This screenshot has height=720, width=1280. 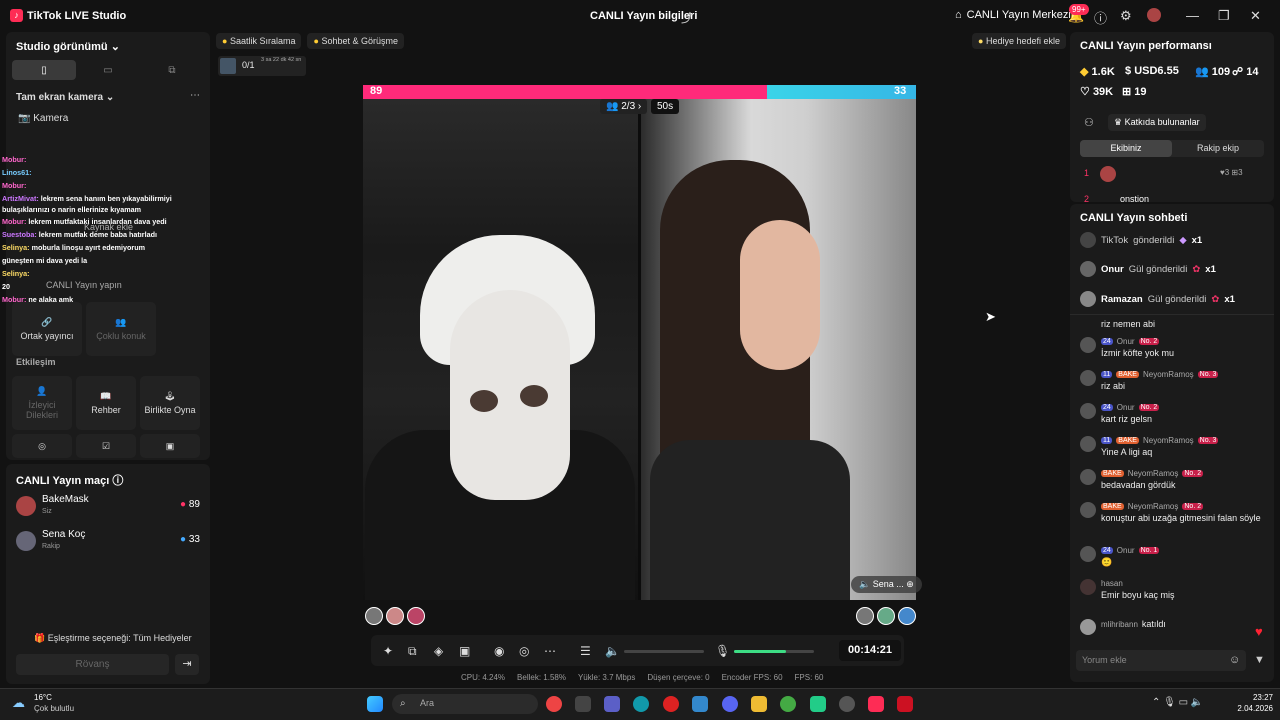 What do you see at coordinates (1153, 624) in the screenshot?
I see `message-text: katıldı` at bounding box center [1153, 624].